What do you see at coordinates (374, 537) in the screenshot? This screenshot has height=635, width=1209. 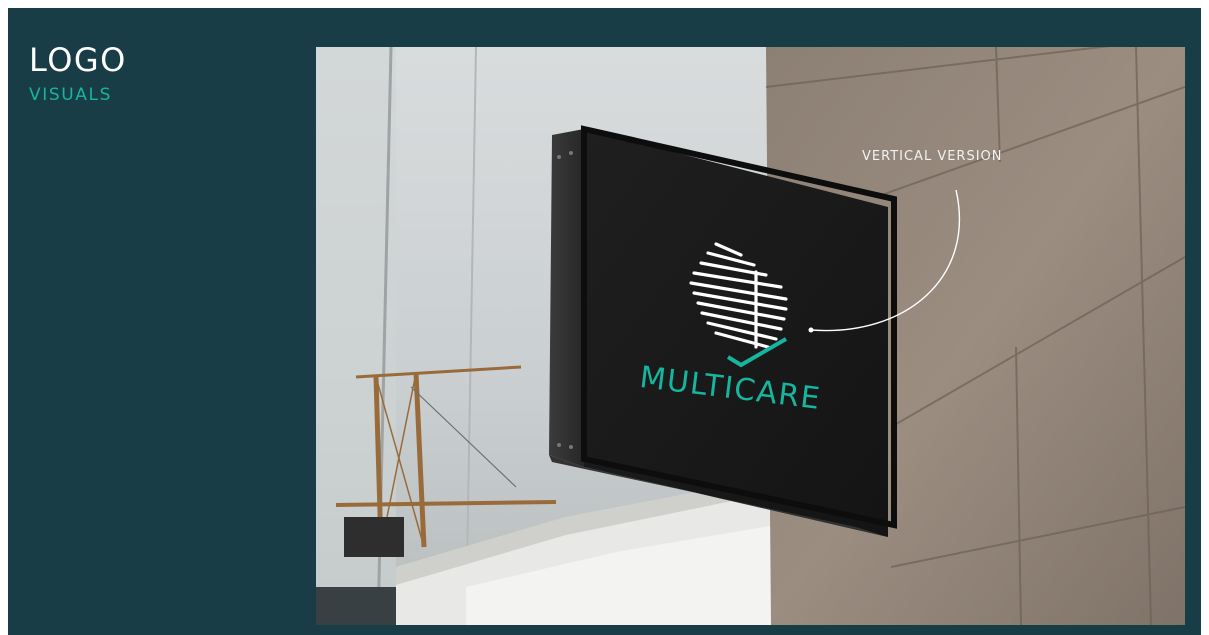 I see `crane-cab` at bounding box center [374, 537].